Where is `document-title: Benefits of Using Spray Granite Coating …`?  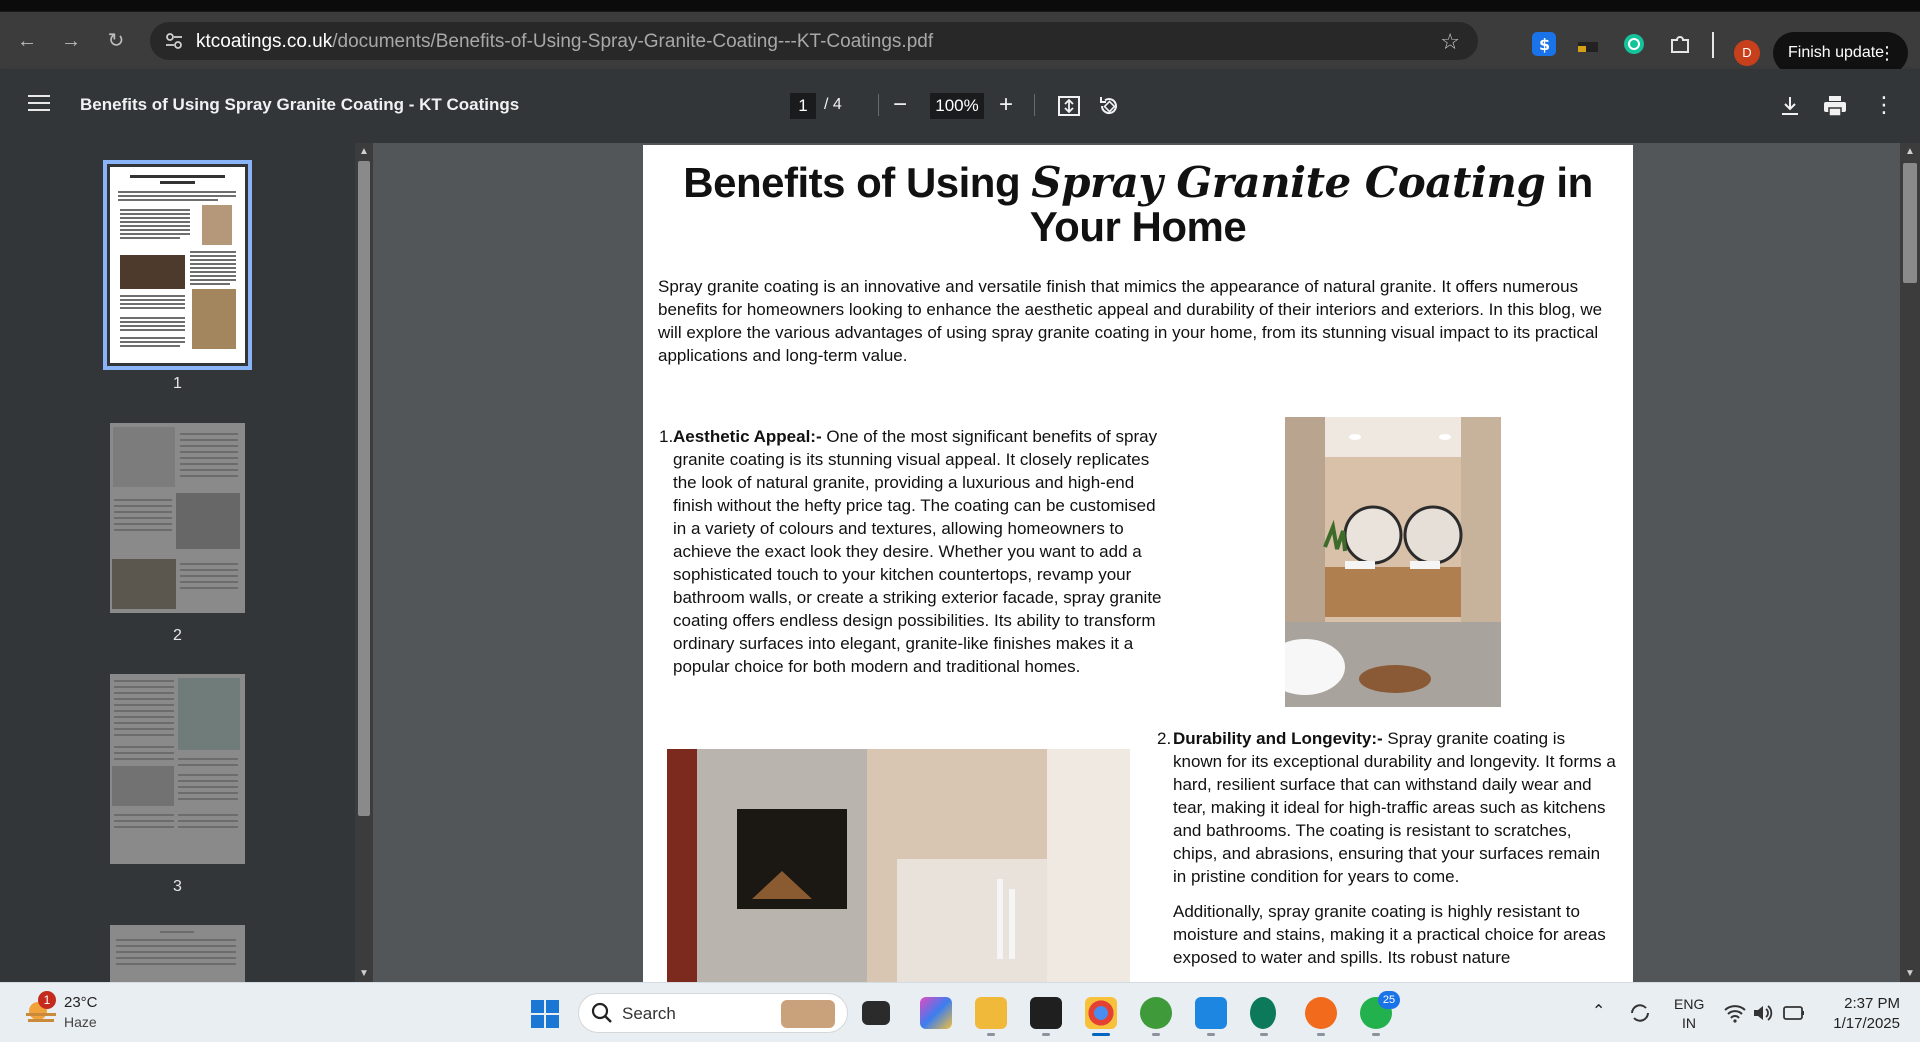
document-title: Benefits of Using Spray Granite Coating … is located at coordinates (300, 104).